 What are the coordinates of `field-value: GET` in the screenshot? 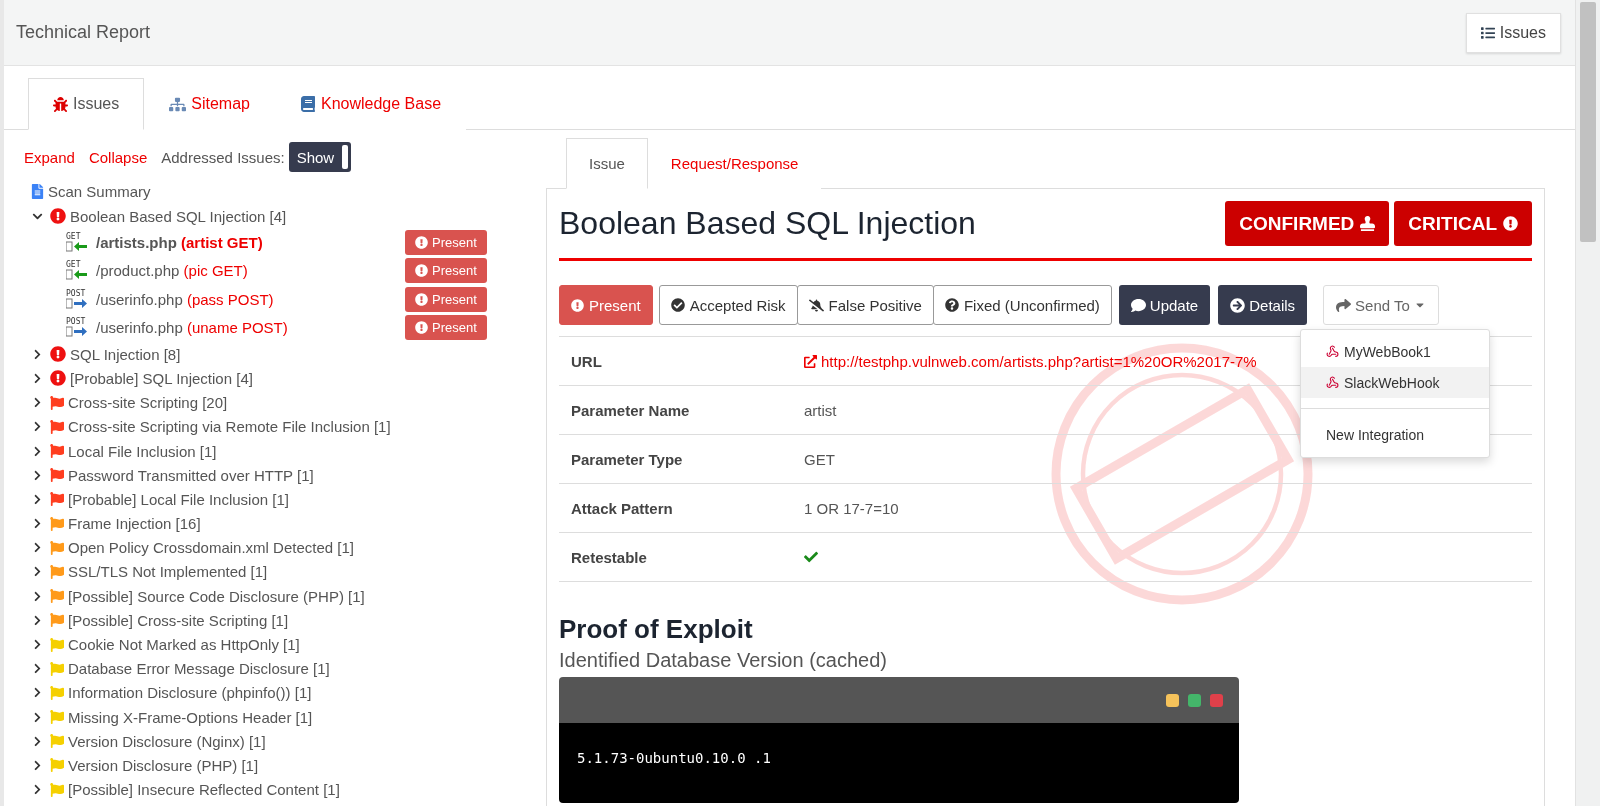 It's located at (819, 459).